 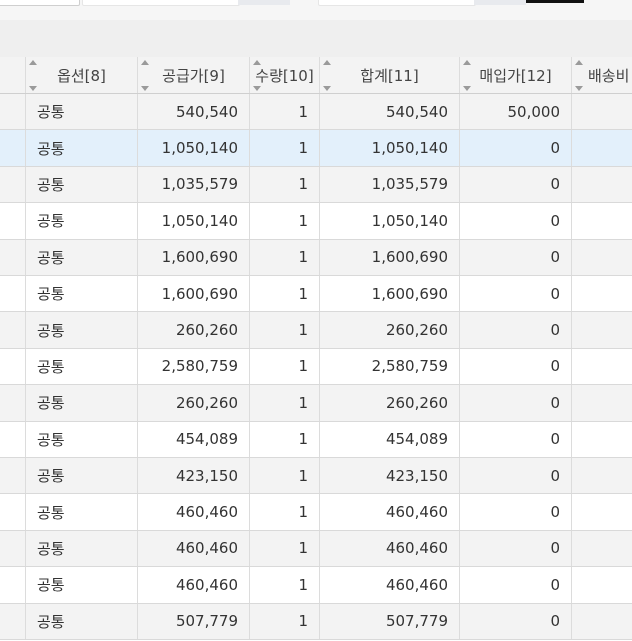 What do you see at coordinates (390, 621) in the screenshot?
I see `cell-total: 507,779` at bounding box center [390, 621].